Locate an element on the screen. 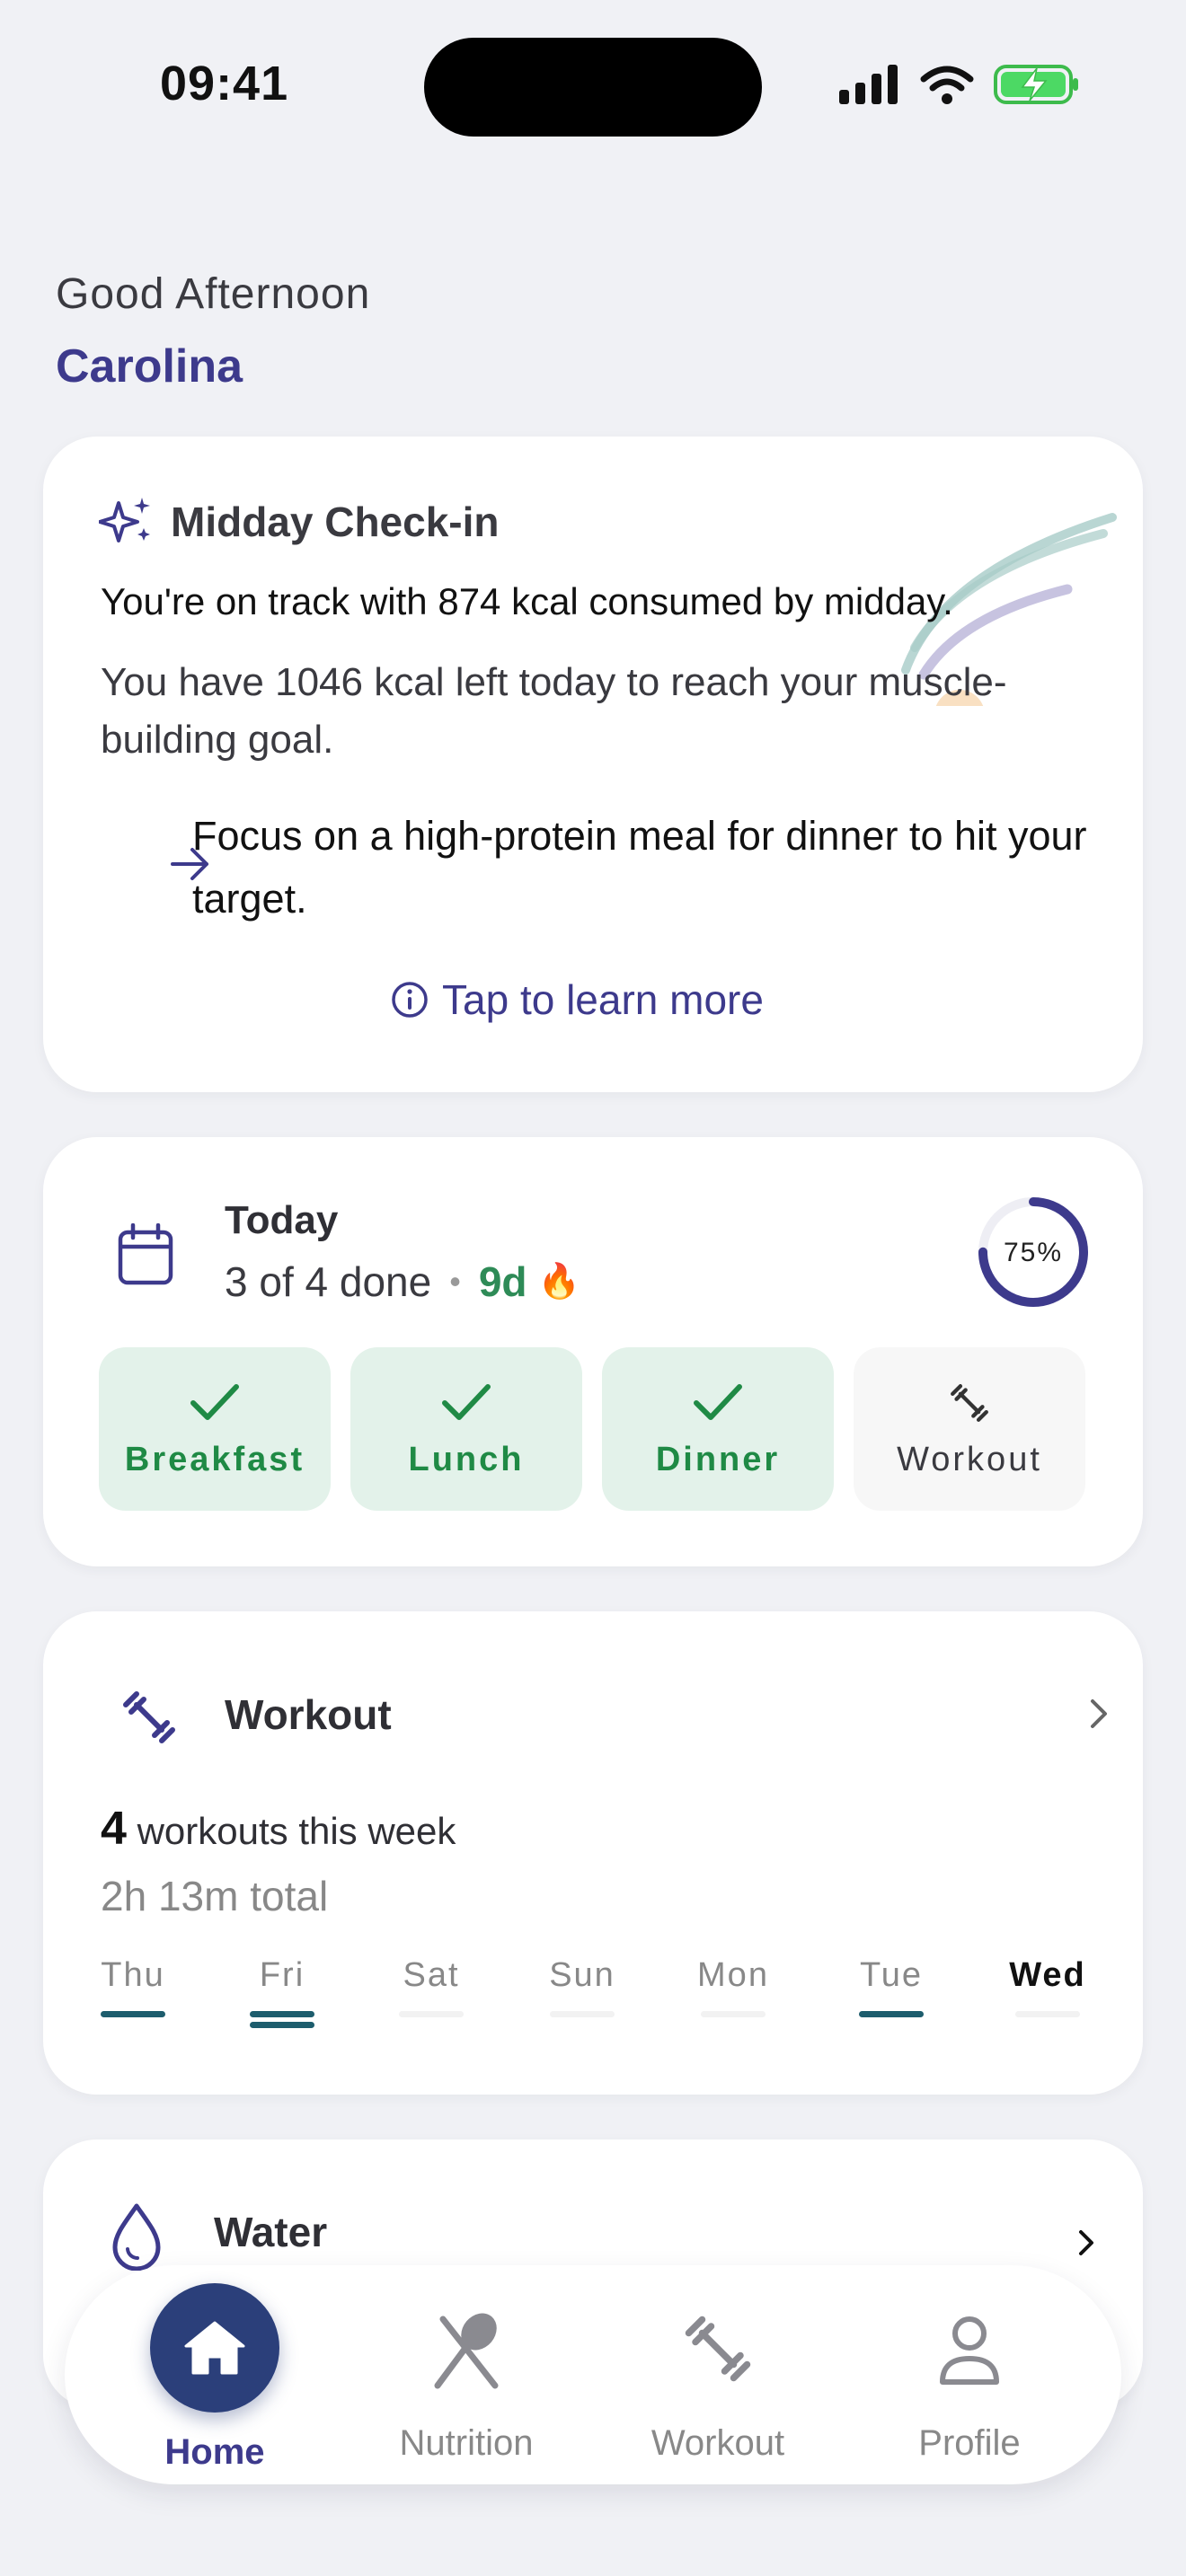 The image size is (1186, 2576). tab-workout: Workout is located at coordinates (718, 2374).